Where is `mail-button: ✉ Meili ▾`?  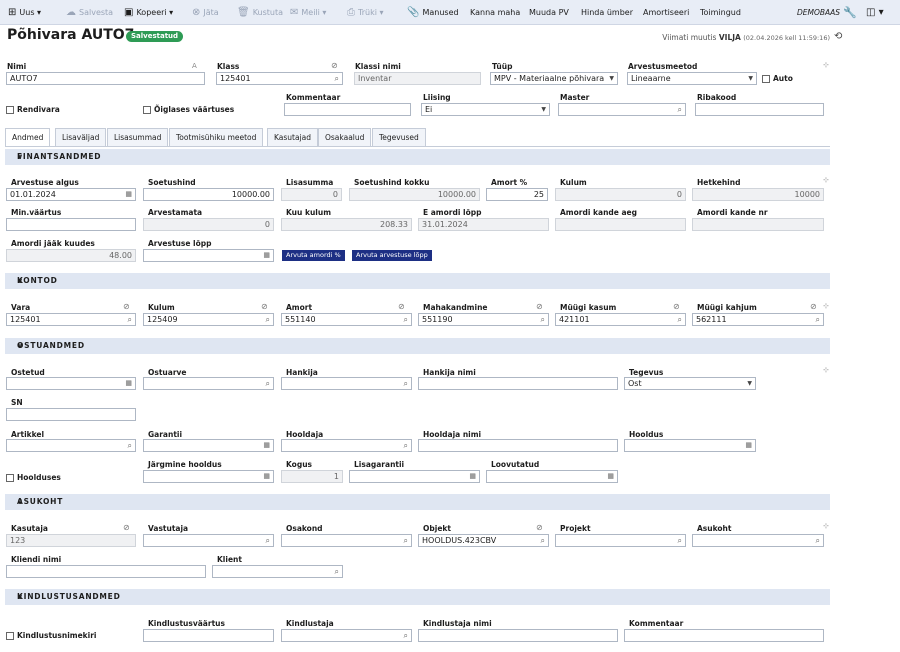 mail-button: ✉ Meili ▾ is located at coordinates (308, 12).